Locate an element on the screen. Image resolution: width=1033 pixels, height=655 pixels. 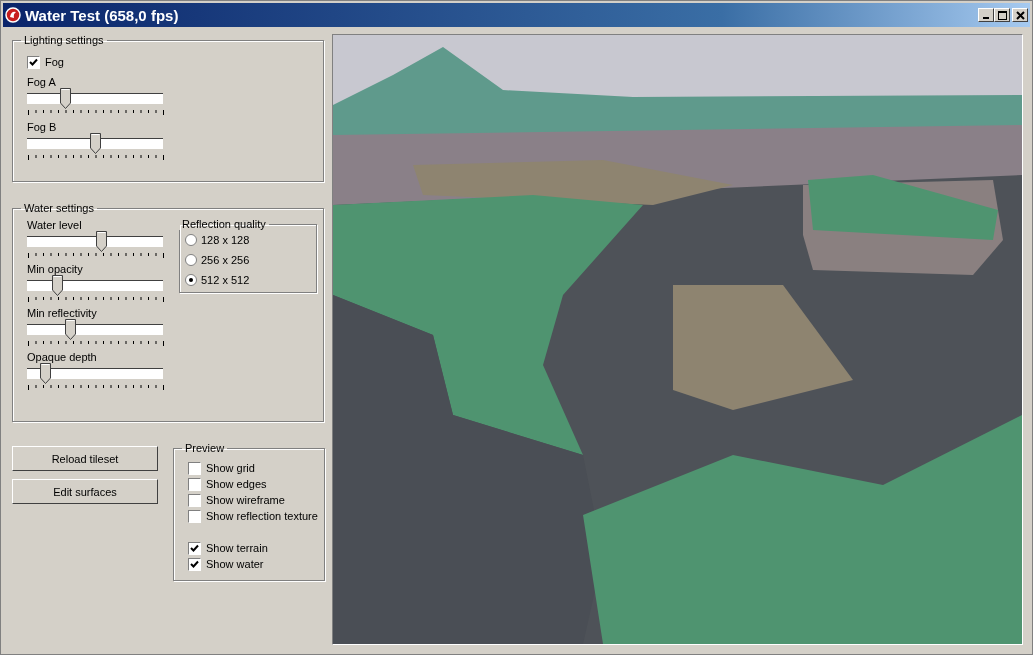
minimize-icon is located at coordinates (986, 18).